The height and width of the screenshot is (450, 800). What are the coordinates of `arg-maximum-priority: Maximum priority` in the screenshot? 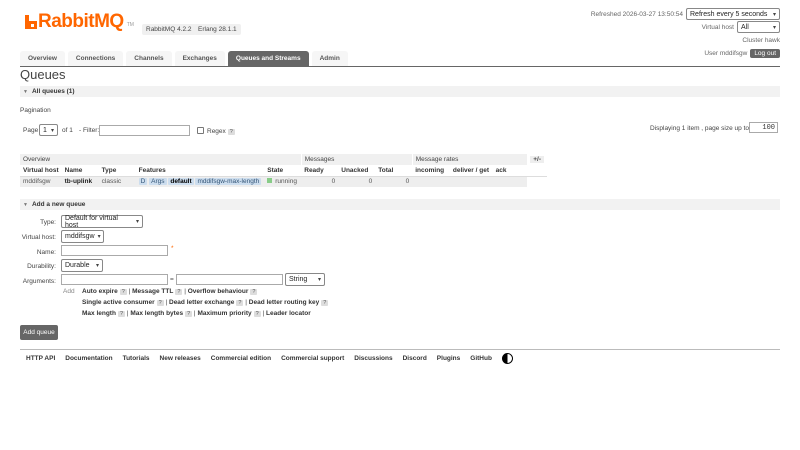 It's located at (224, 313).